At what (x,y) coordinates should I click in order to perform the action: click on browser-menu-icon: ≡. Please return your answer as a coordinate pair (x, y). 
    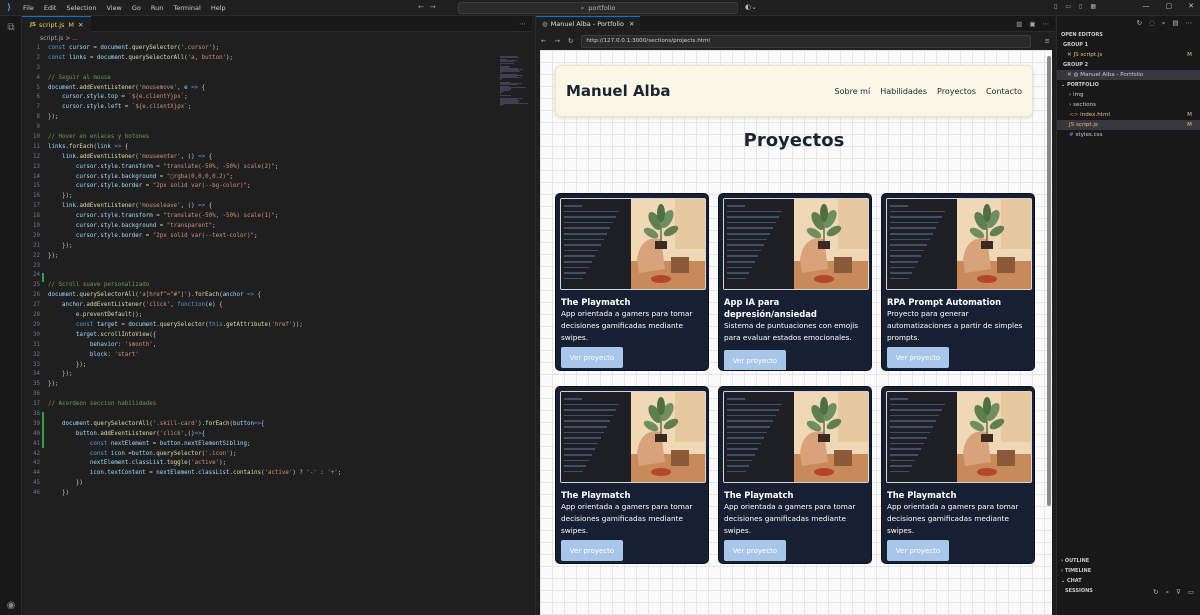
    Looking at the image, I should click on (1047, 41).